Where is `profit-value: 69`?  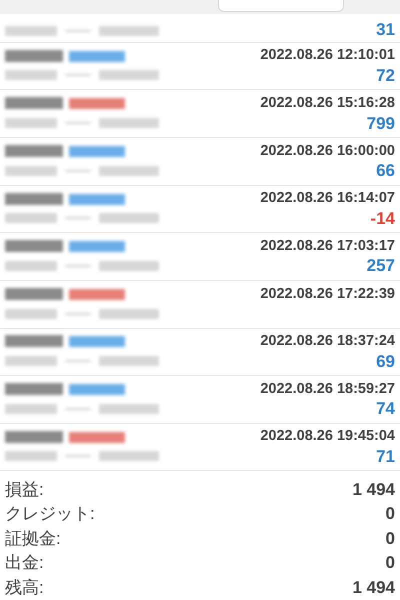 profit-value: 69 is located at coordinates (385, 361).